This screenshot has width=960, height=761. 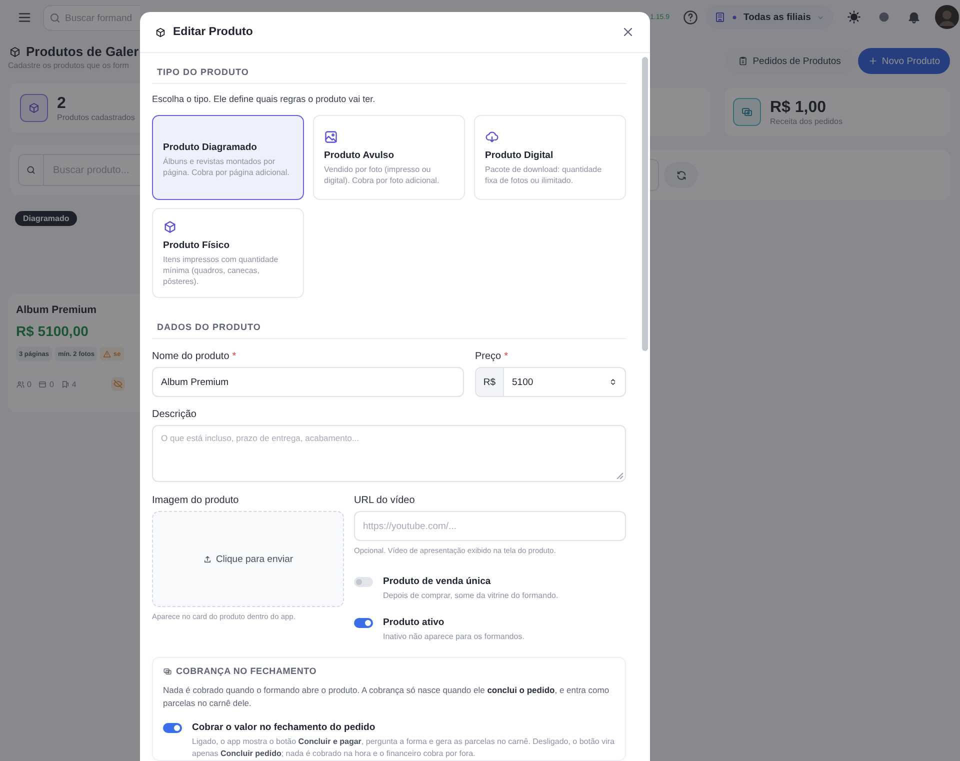 I want to click on money-icon, so click(x=747, y=112).